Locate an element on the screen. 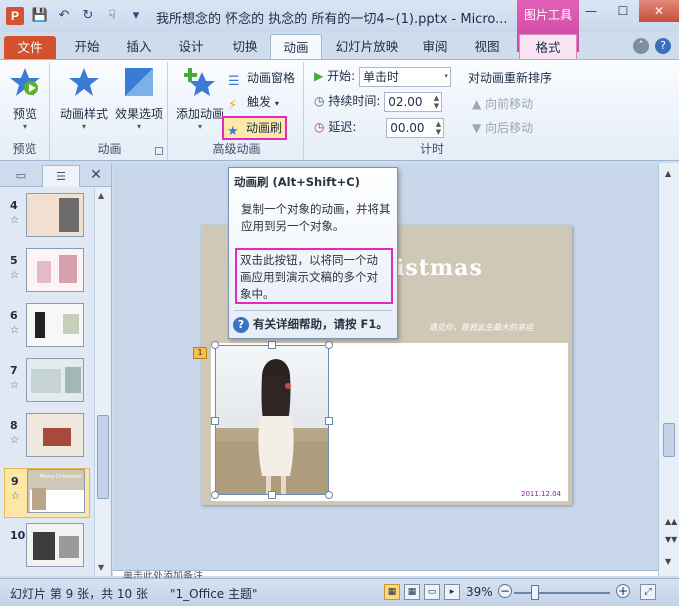  move-earlier-label: 向前移动 is located at coordinates (509, 104).